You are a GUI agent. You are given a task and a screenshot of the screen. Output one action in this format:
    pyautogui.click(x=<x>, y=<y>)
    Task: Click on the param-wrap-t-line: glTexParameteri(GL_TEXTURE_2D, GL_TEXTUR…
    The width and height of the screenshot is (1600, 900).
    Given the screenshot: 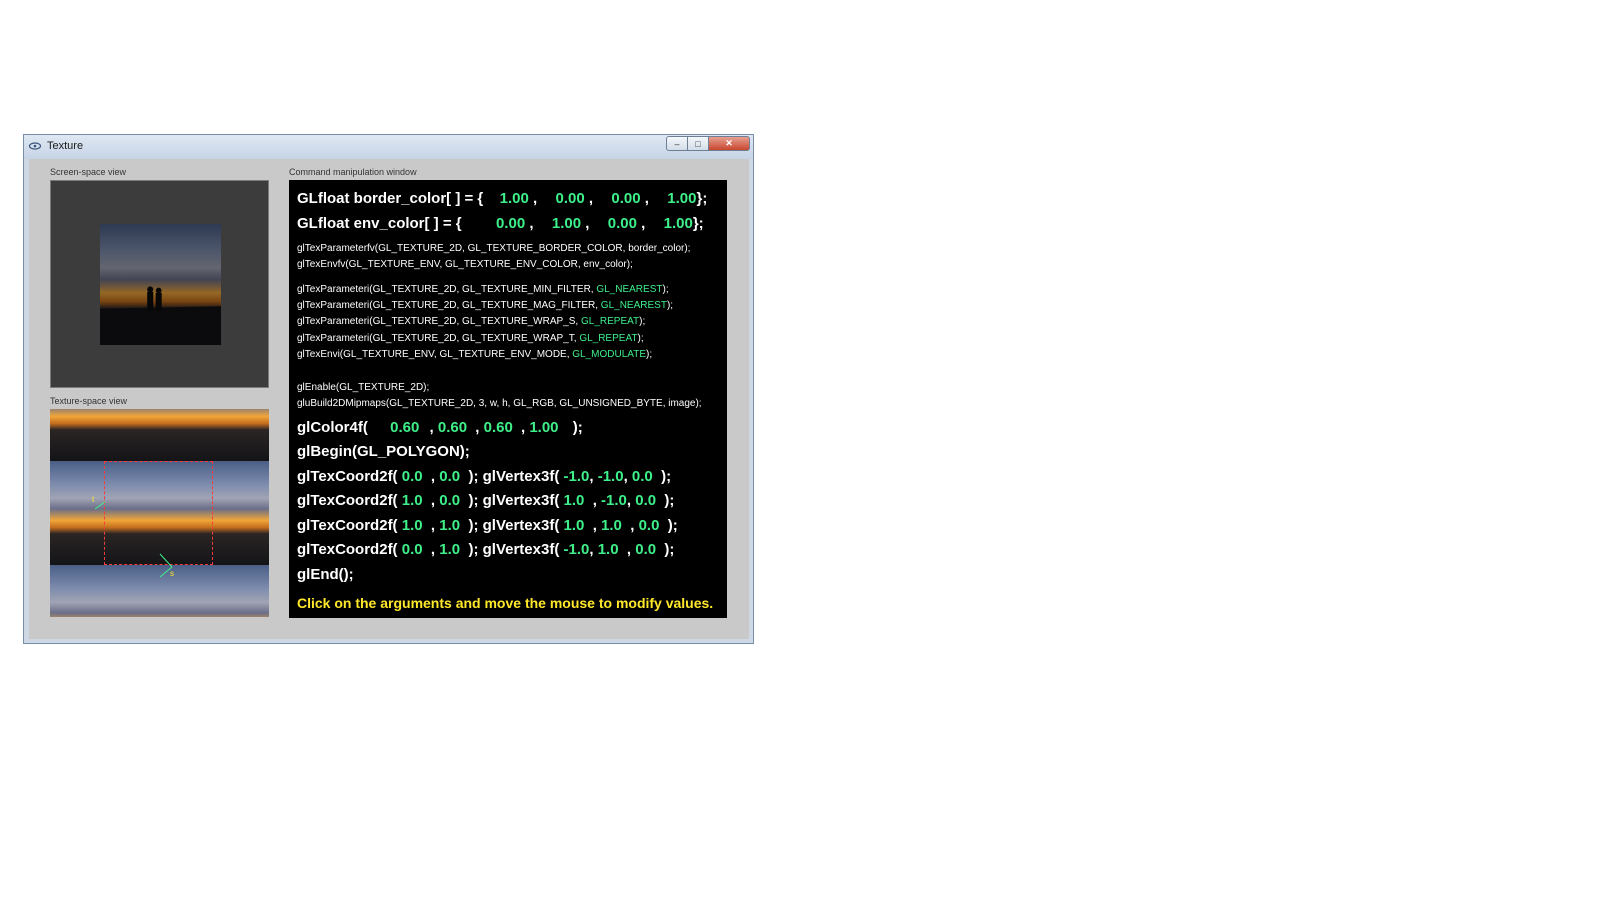 What is the action you would take?
    pyautogui.click(x=470, y=338)
    